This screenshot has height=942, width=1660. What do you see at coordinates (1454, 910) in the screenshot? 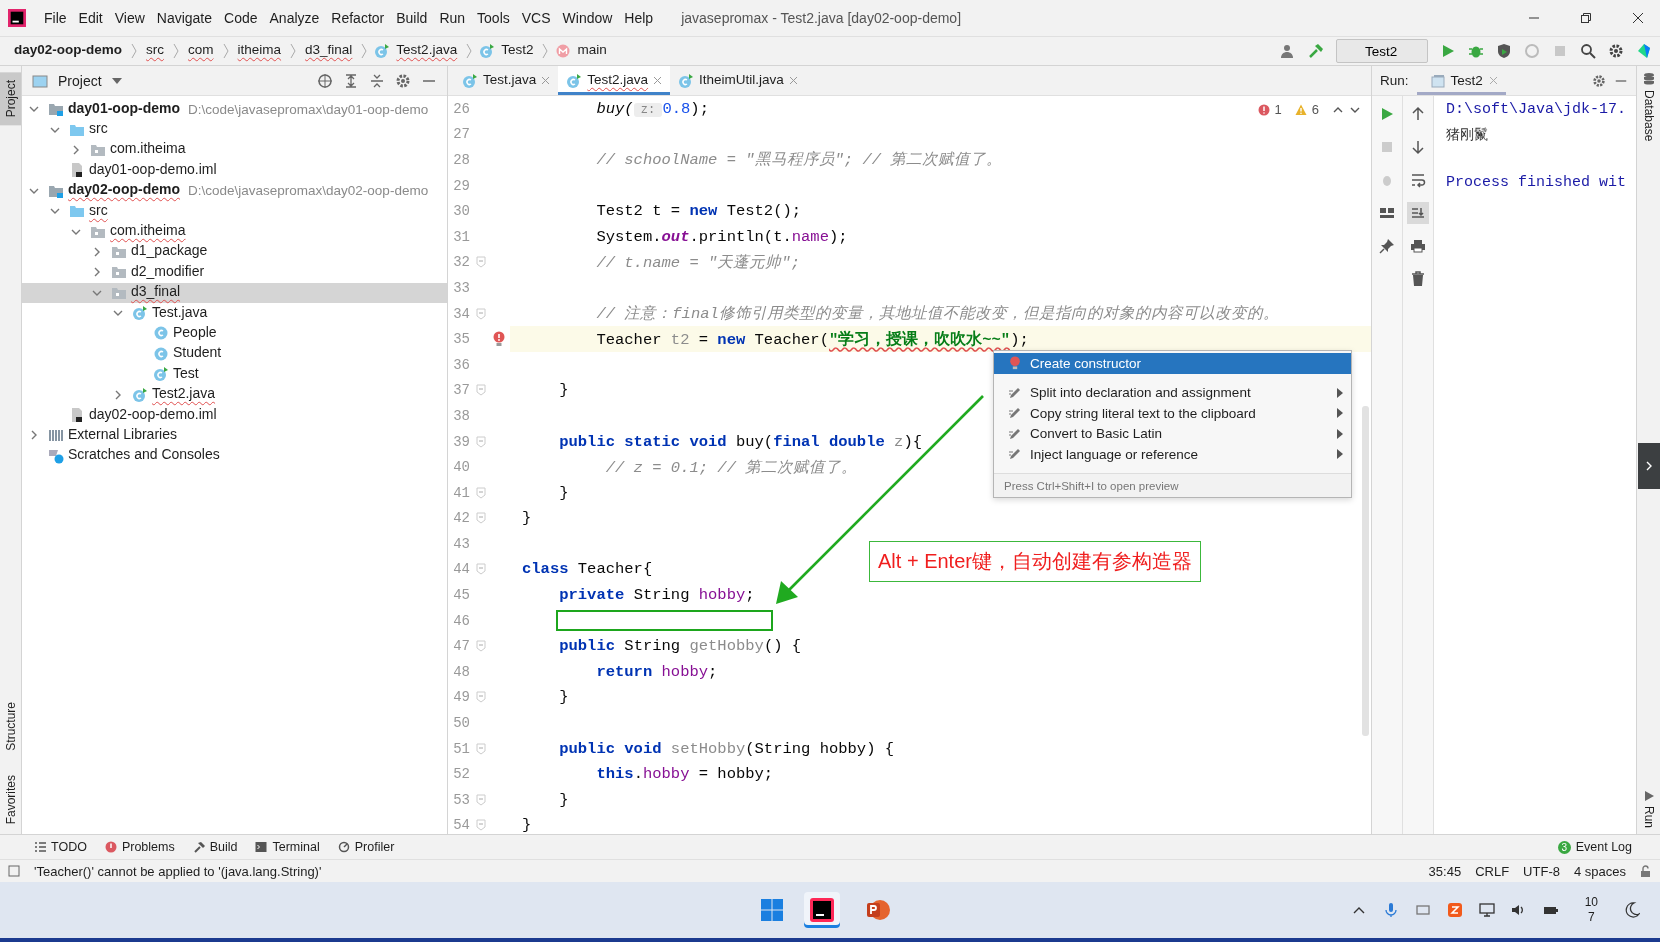
I see `app-tray-icon` at bounding box center [1454, 910].